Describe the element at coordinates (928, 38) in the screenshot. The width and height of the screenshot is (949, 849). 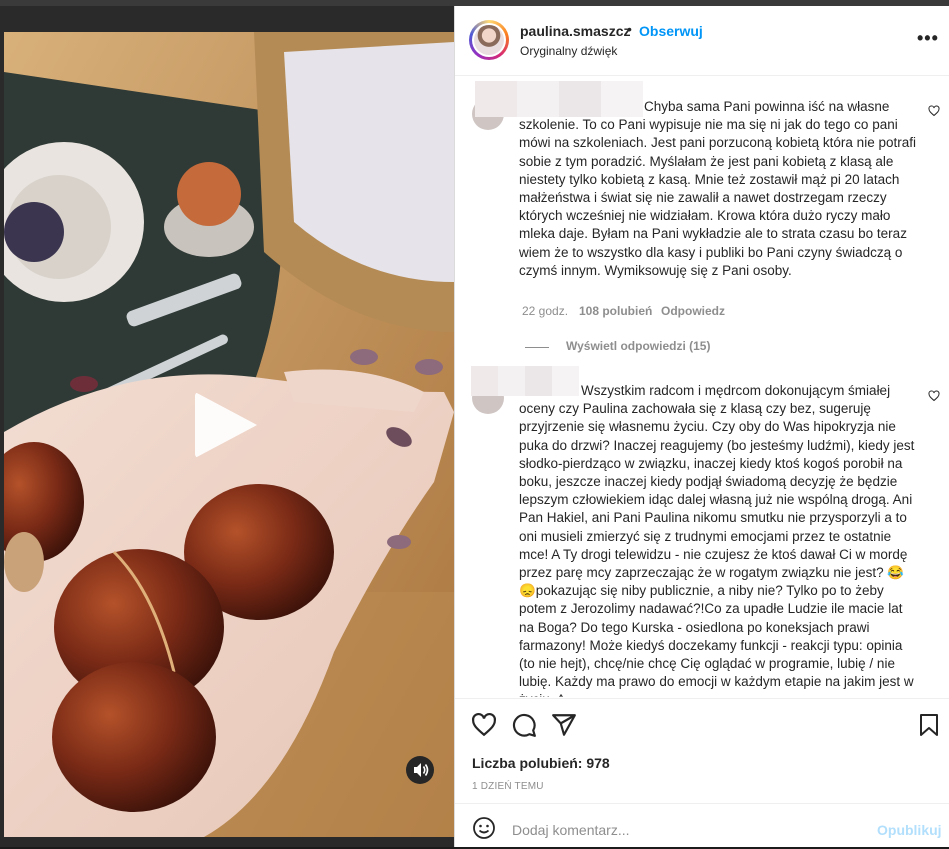
I see `more-icon: •••` at that location.